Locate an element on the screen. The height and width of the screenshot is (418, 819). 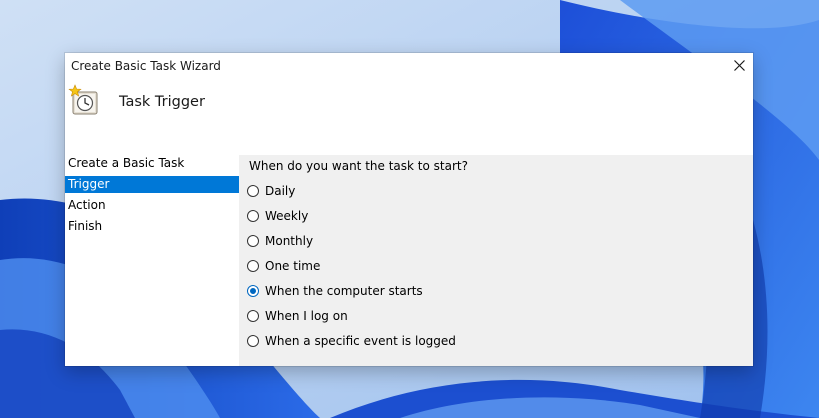
close-icon is located at coordinates (739, 65).